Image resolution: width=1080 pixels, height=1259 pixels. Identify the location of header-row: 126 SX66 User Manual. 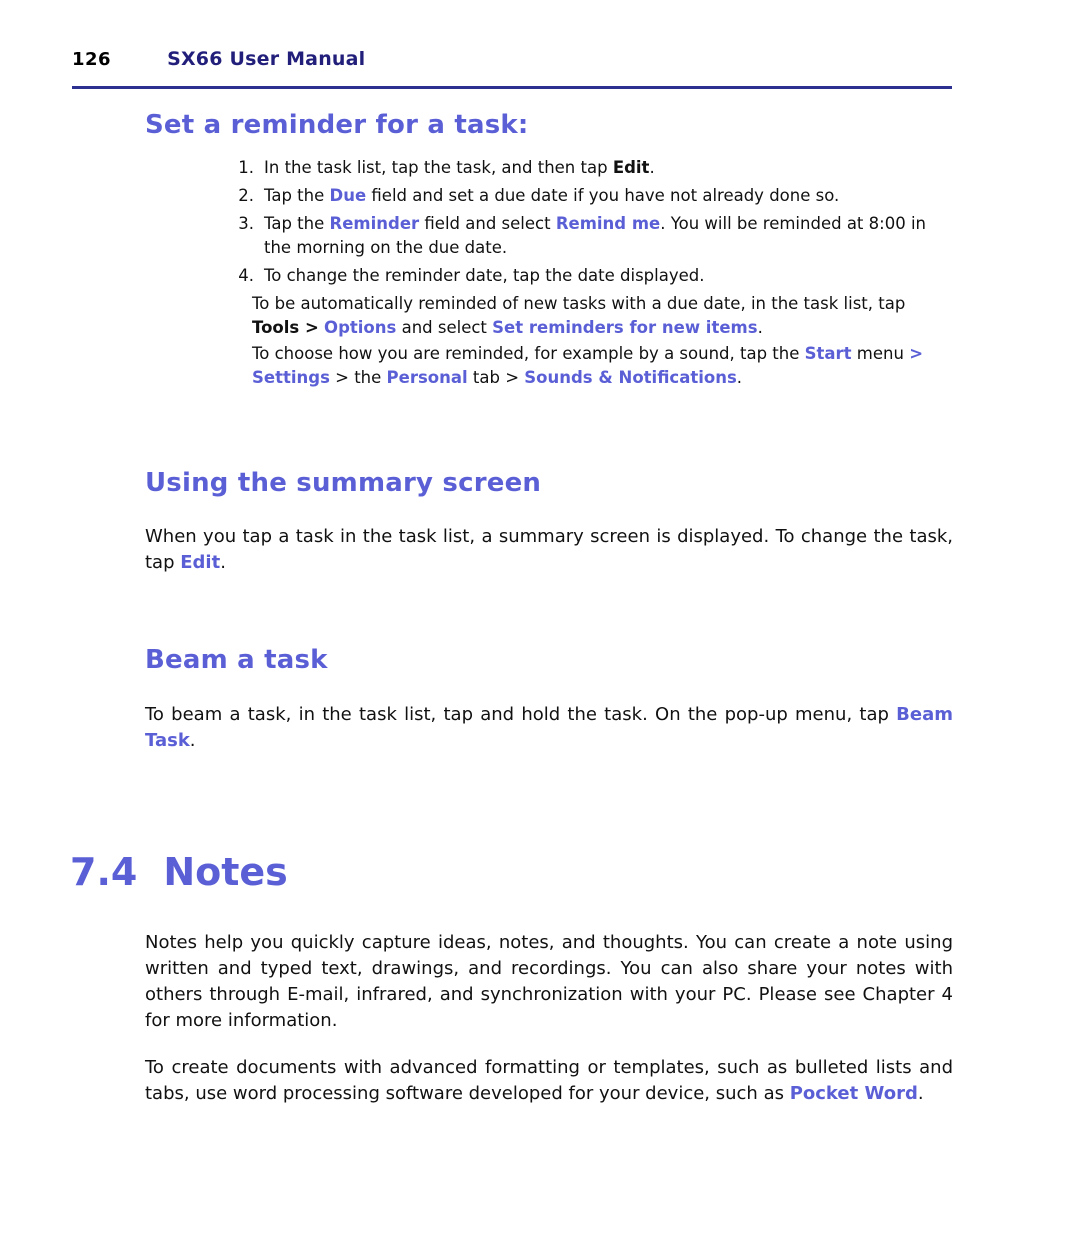
(512, 59).